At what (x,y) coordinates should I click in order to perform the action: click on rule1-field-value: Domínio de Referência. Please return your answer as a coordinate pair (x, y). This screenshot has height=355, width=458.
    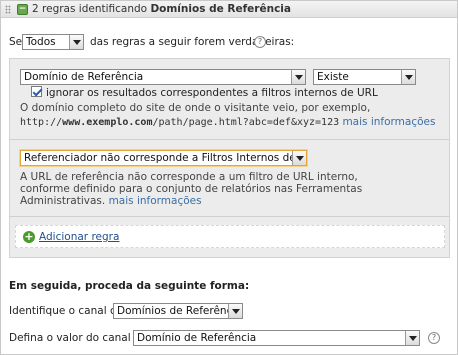
    Looking at the image, I should click on (84, 77).